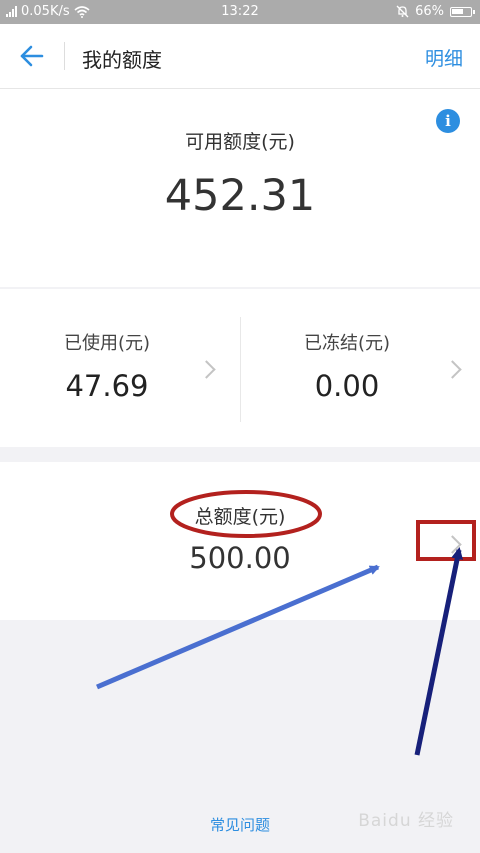 This screenshot has width=480, height=853. I want to click on battery-fill, so click(457, 11).